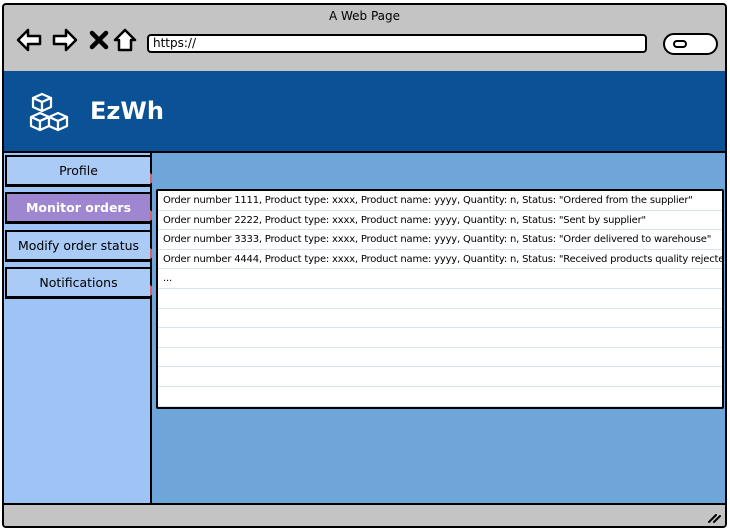  I want to click on sidebar-item-notifications: Notifications, so click(81, 283).